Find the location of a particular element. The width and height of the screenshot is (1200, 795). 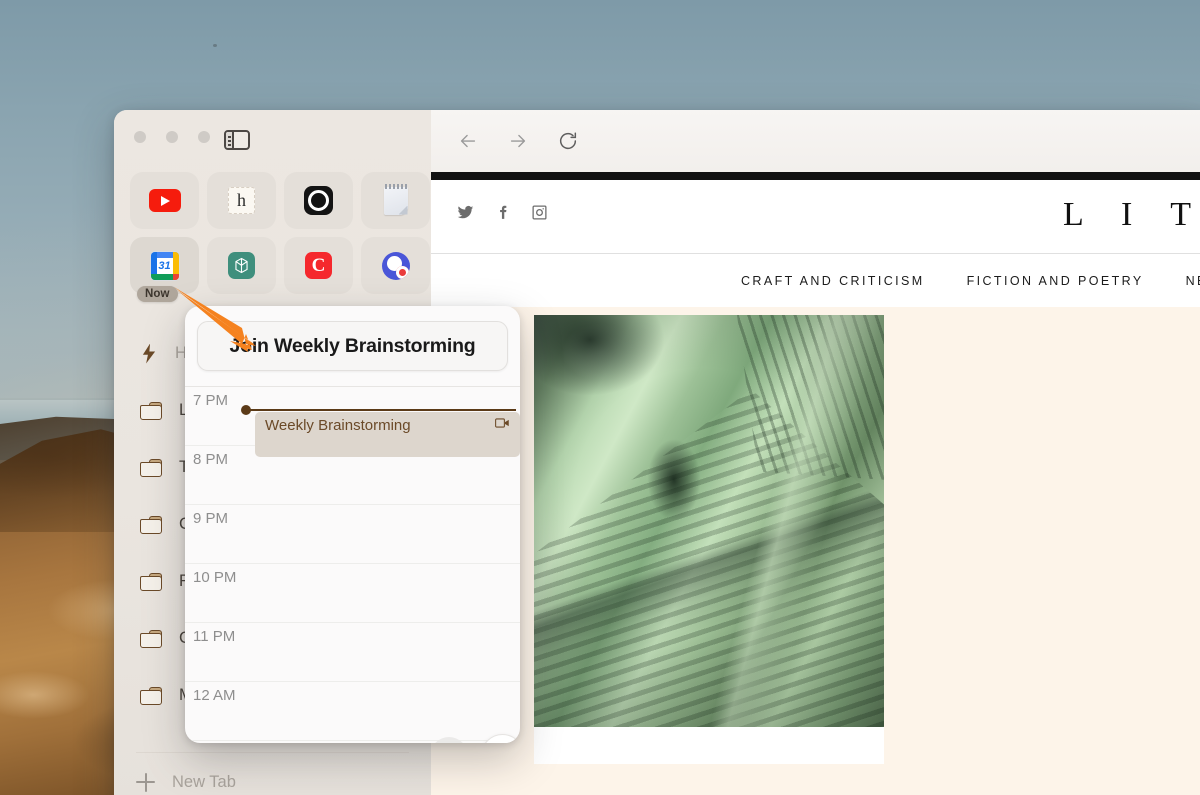

app-tile-ring is located at coordinates (318, 200).